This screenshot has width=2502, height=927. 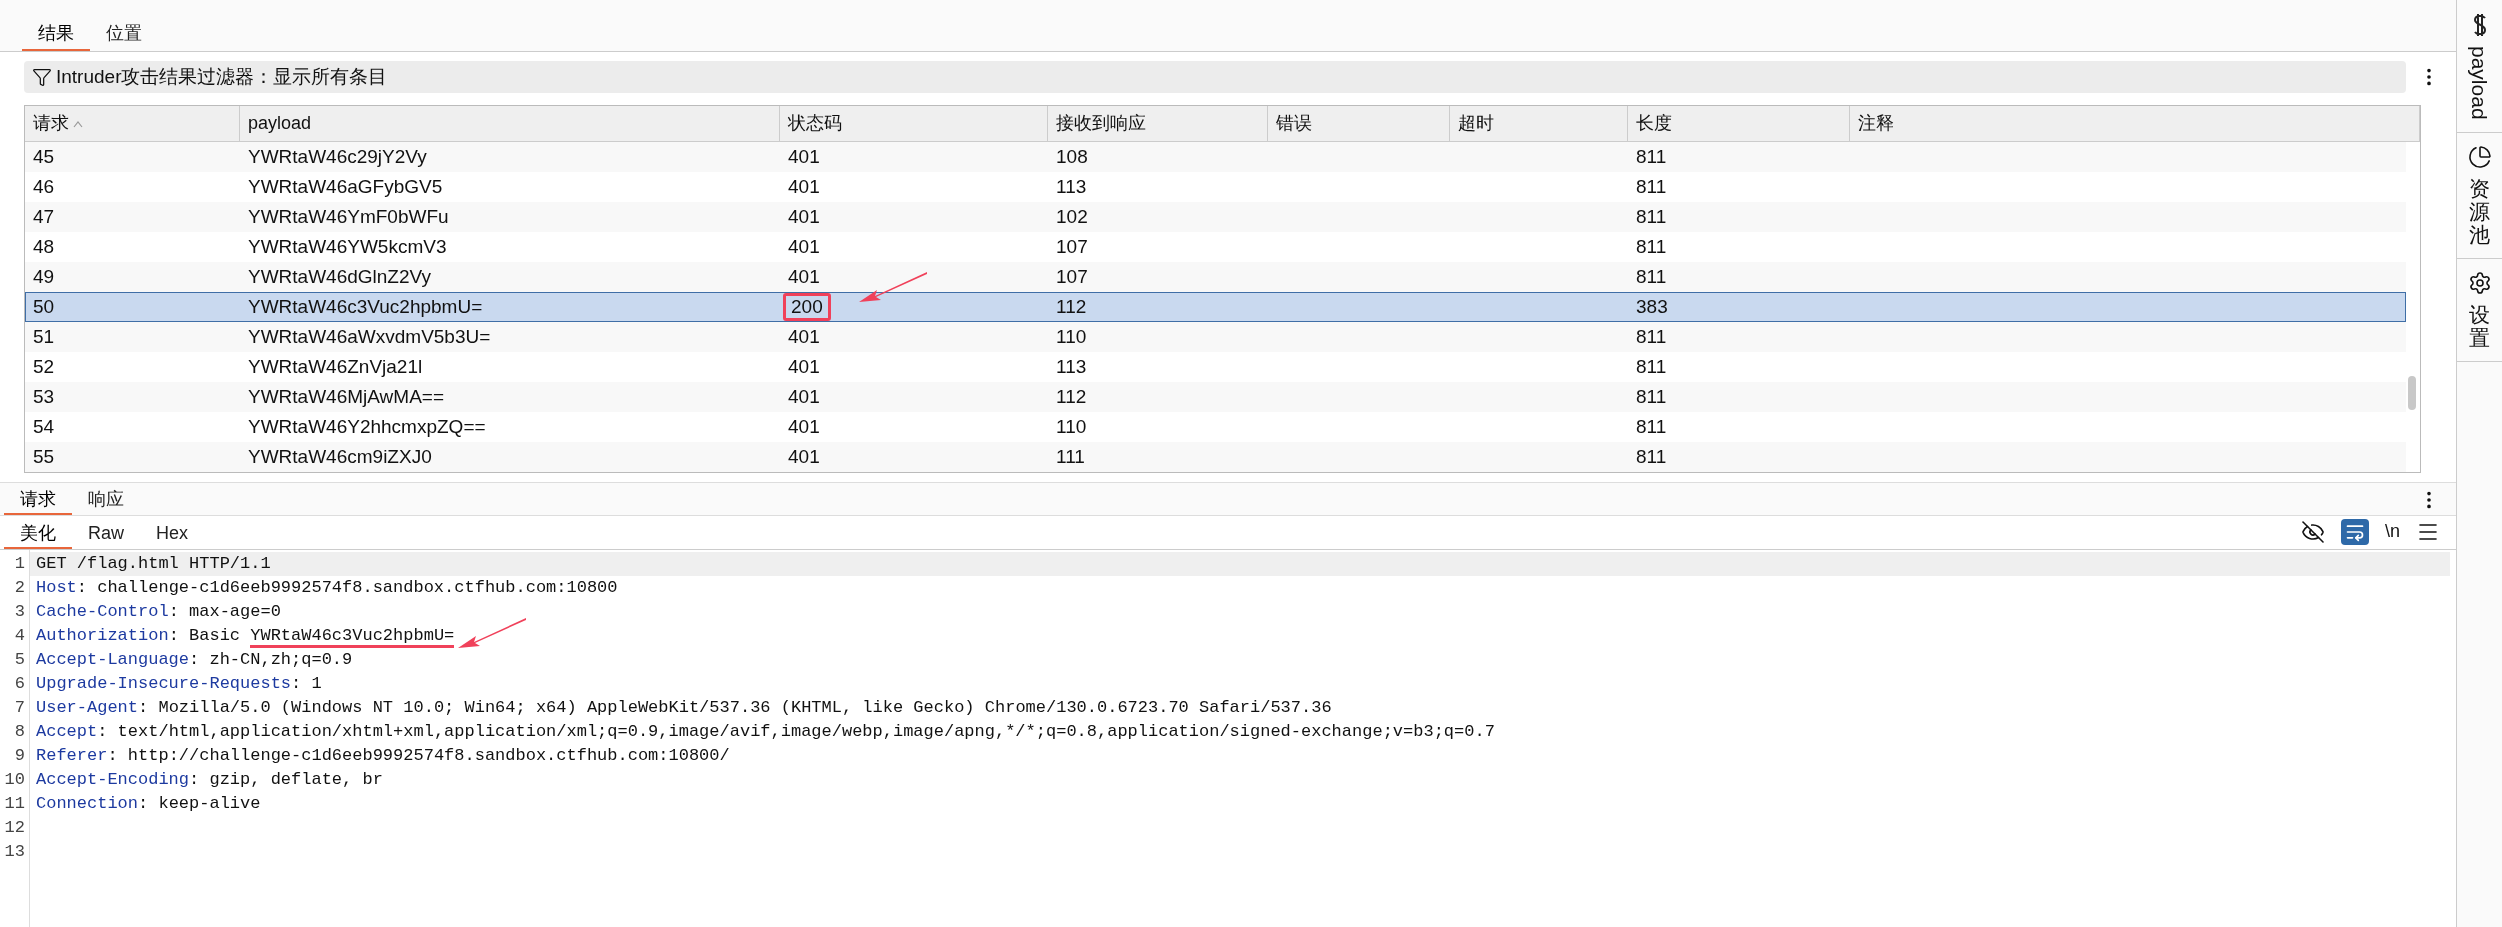 What do you see at coordinates (19, 708) in the screenshot?
I see `line-number: 7` at bounding box center [19, 708].